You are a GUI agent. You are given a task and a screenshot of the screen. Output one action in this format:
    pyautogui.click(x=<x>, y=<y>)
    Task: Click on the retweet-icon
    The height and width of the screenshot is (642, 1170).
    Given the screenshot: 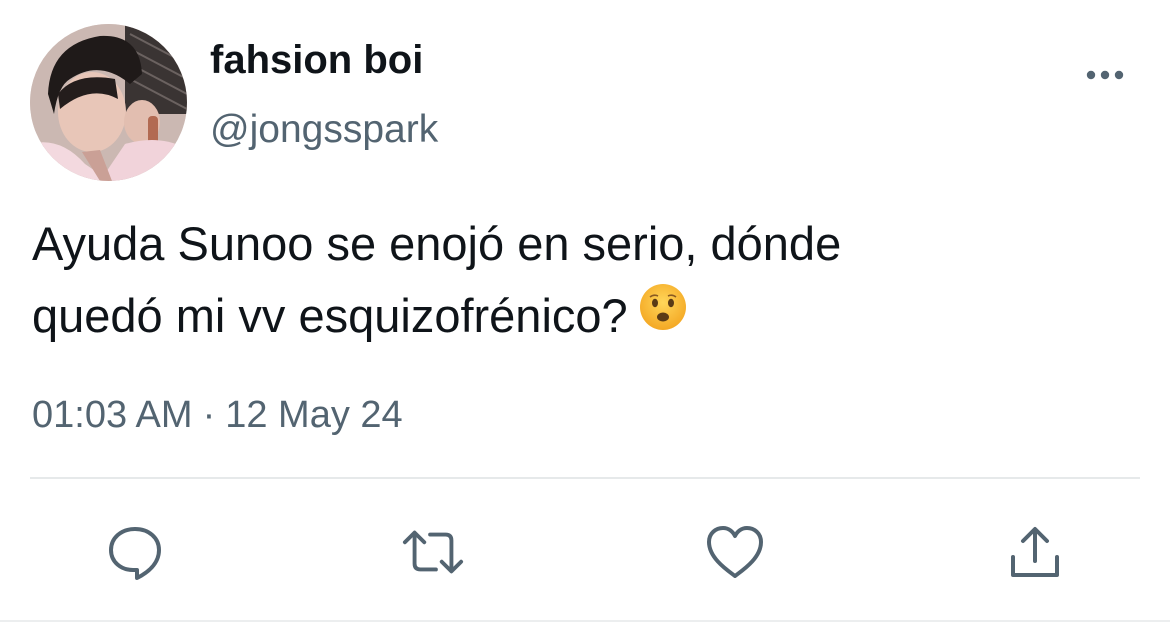 What is the action you would take?
    pyautogui.click(x=433, y=552)
    